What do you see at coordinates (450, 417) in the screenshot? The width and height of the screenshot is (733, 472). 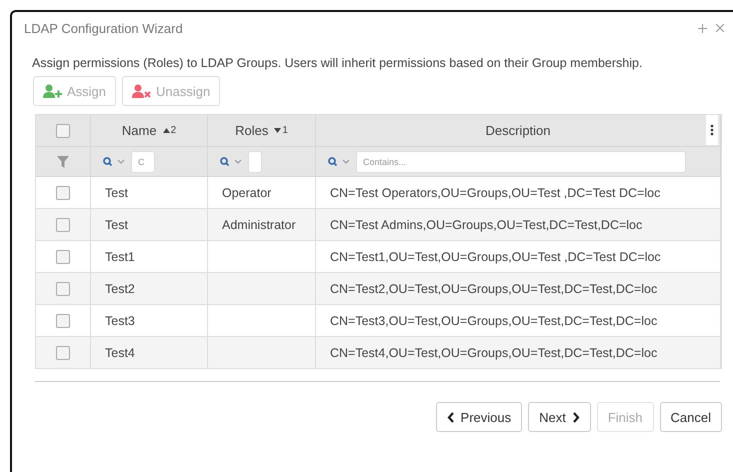 I see `chevron-left-icon` at bounding box center [450, 417].